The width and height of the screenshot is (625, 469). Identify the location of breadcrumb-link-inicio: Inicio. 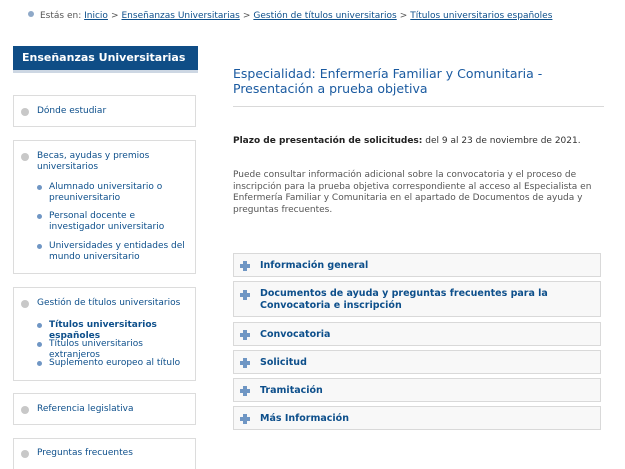
(96, 16).